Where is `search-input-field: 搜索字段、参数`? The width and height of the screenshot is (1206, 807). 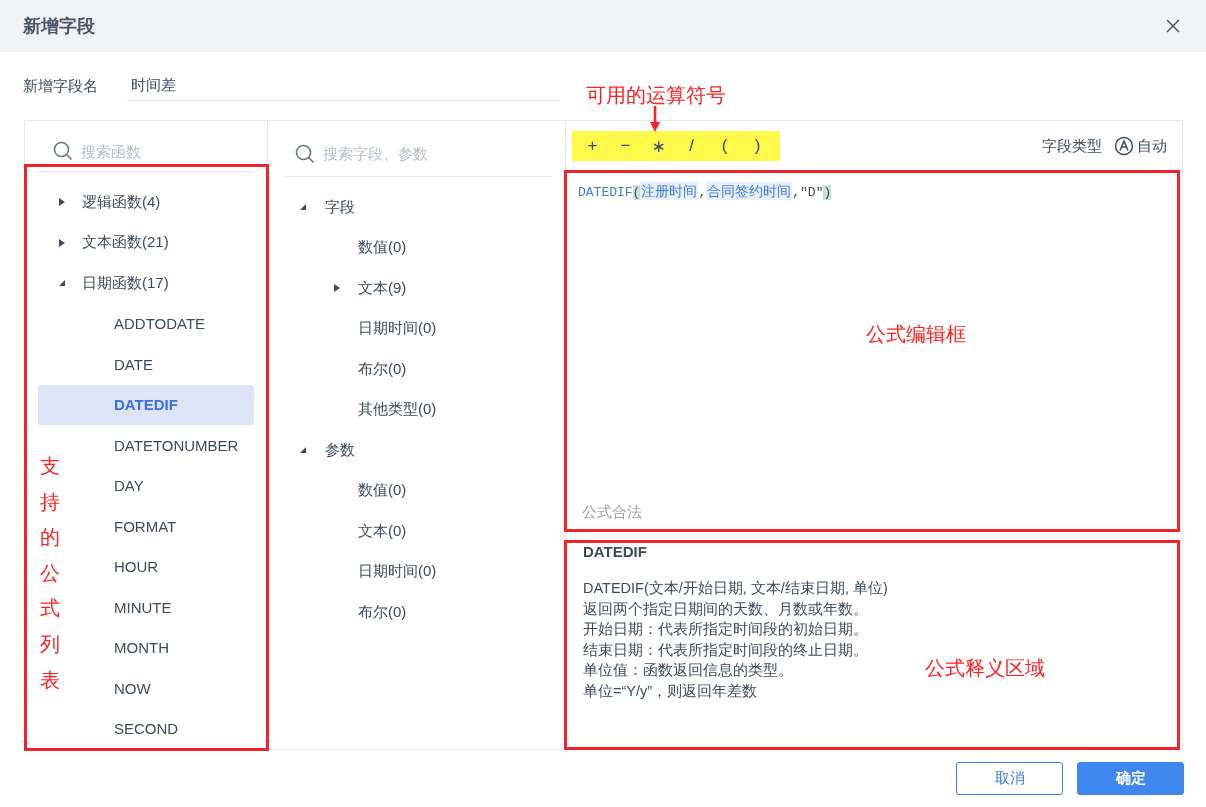 search-input-field: 搜索字段、参数 is located at coordinates (396, 153).